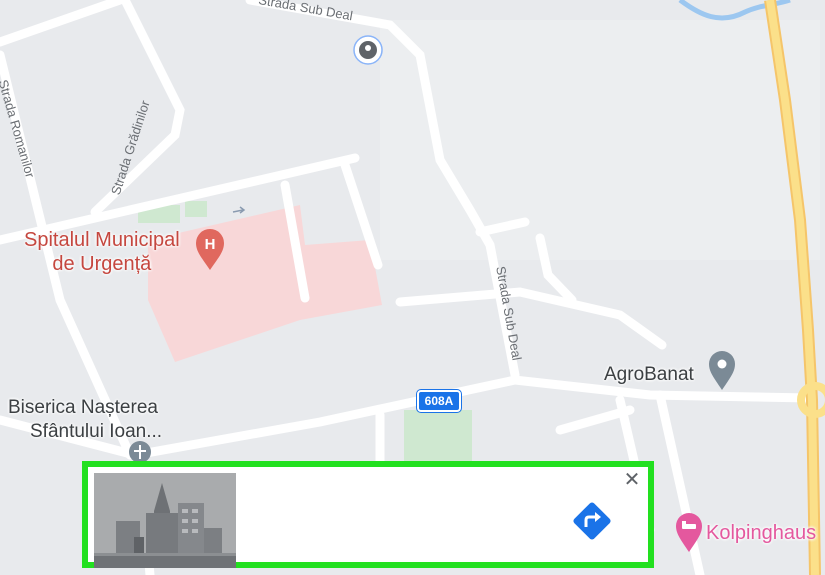  Describe the element at coordinates (632, 480) in the screenshot. I see `close-icon: ✕` at that location.